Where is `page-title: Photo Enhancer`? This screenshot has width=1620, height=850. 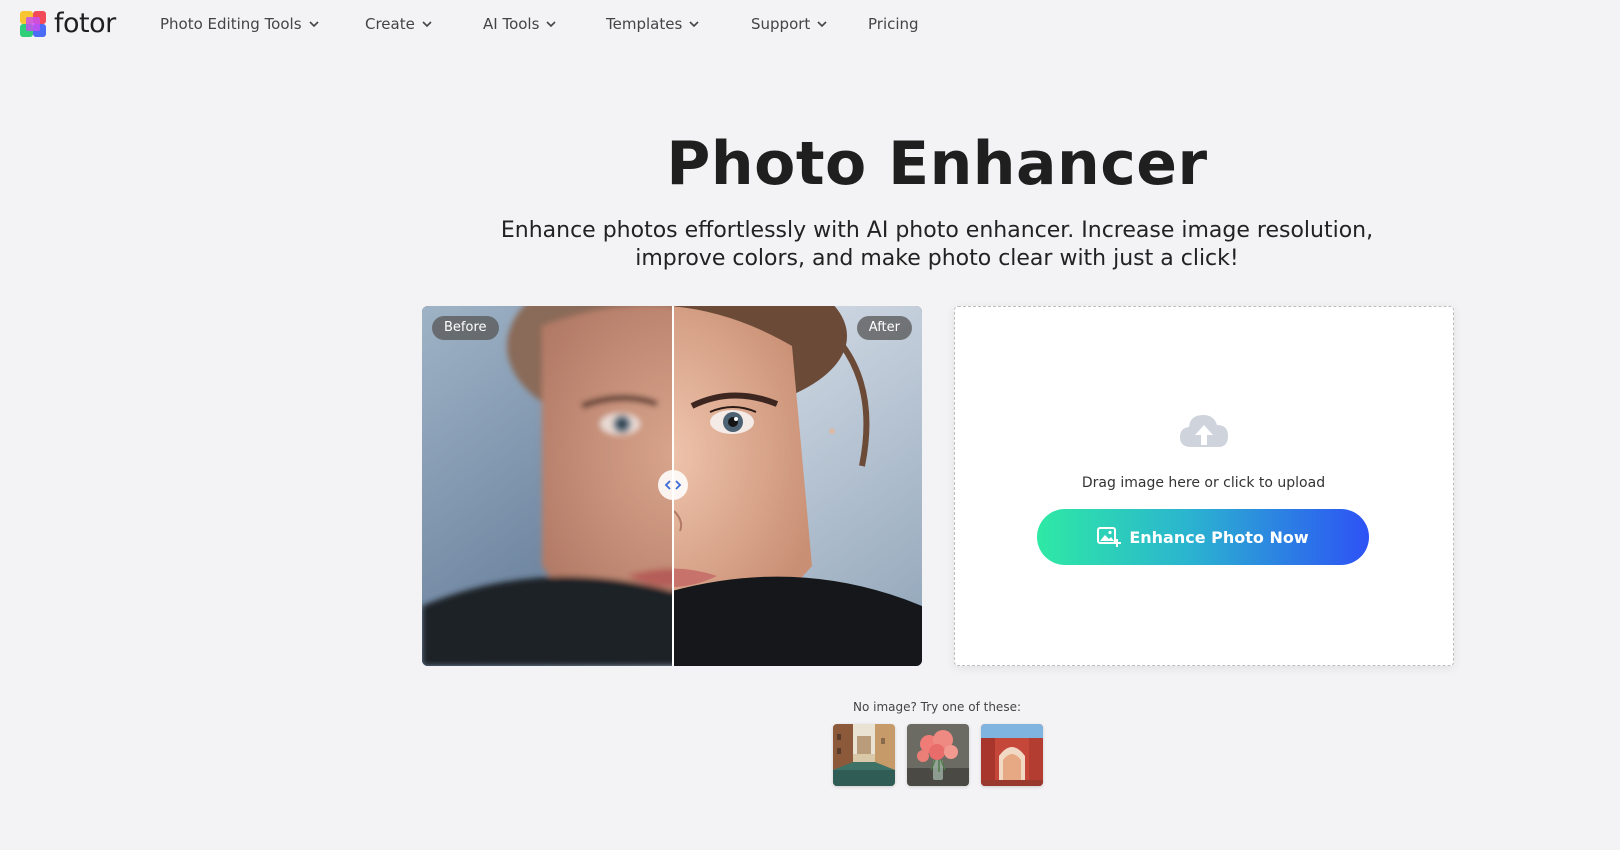
page-title: Photo Enhancer is located at coordinates (937, 164).